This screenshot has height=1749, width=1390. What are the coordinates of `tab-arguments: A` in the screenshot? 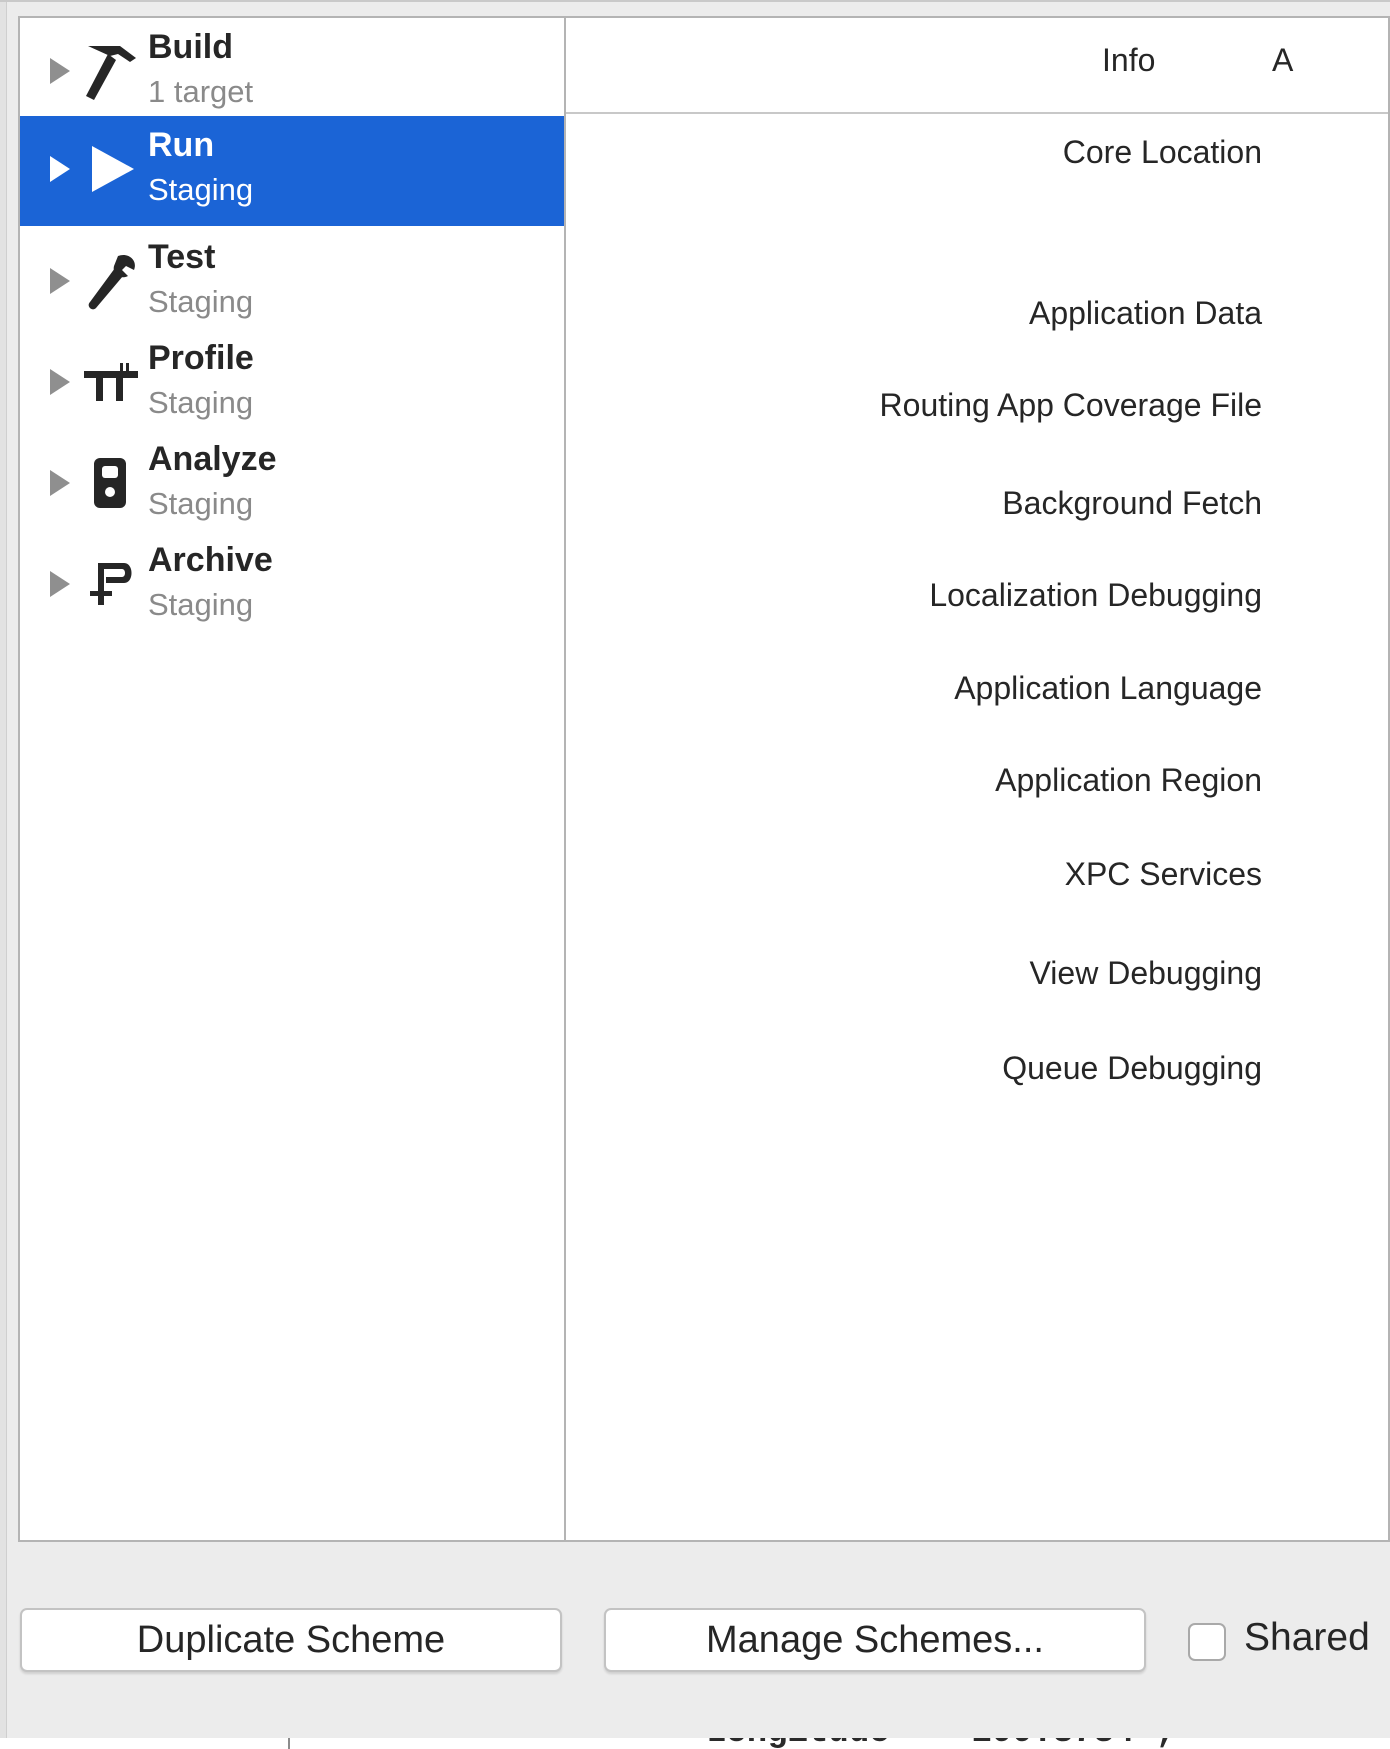 It's located at (1282, 60).